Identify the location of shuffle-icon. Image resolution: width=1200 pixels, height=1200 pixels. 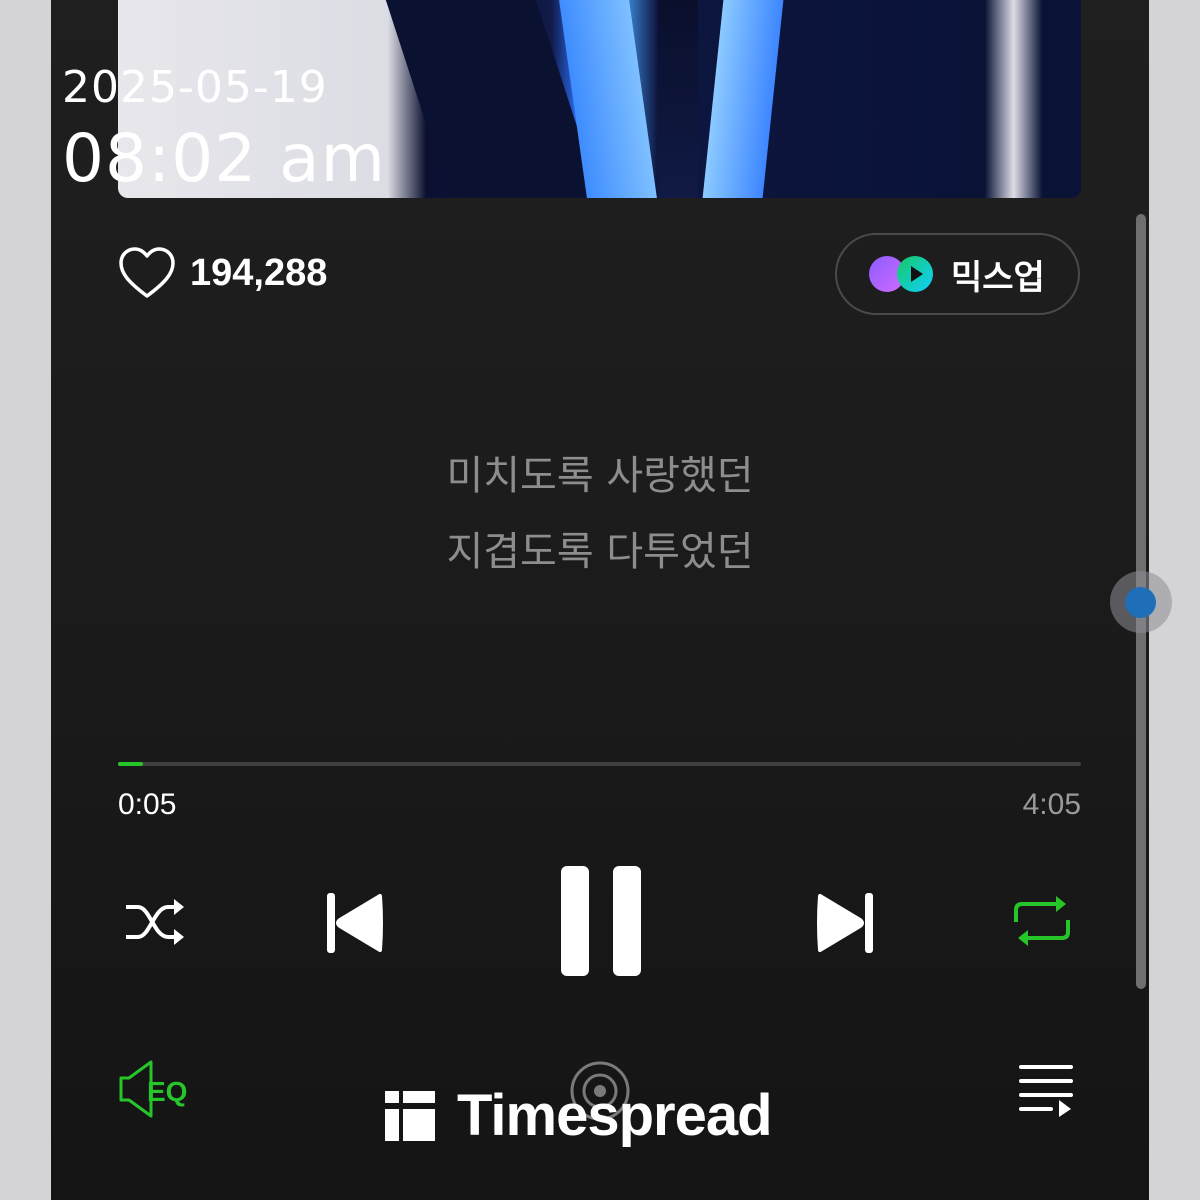
(155, 922).